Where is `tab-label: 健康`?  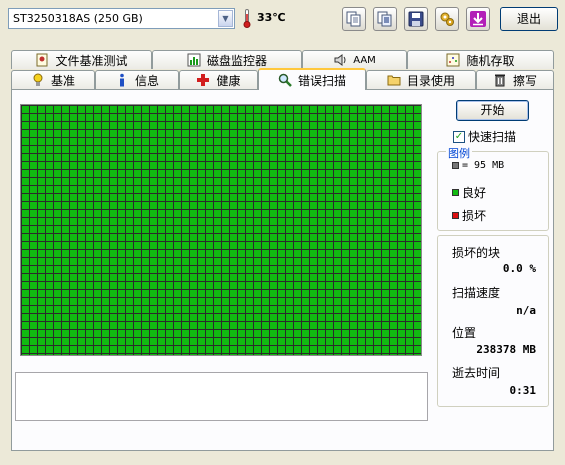 tab-label: 健康 is located at coordinates (228, 80).